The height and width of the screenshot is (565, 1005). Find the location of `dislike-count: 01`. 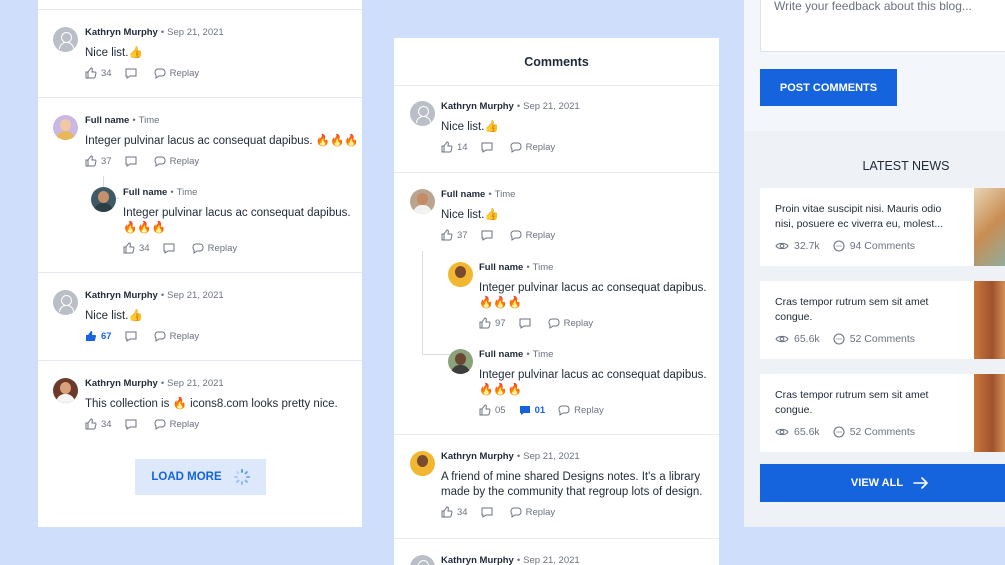

dislike-count: 01 is located at coordinates (540, 410).